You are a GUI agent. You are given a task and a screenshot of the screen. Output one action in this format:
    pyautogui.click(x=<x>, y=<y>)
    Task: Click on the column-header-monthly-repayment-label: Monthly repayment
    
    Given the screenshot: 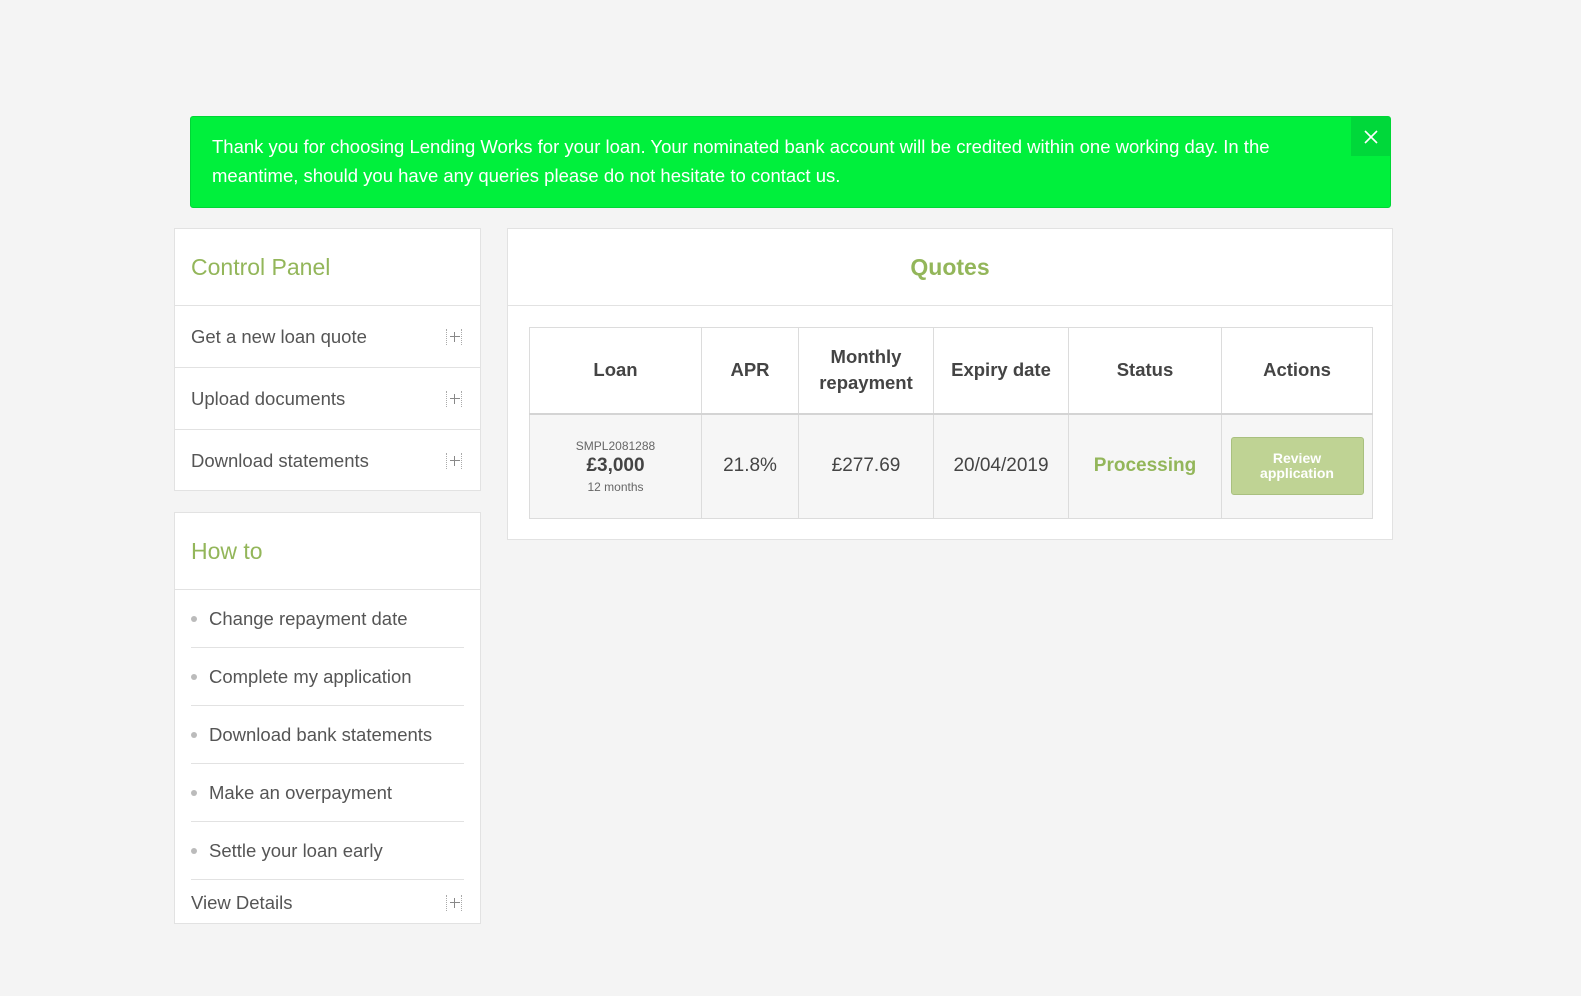 What is the action you would take?
    pyautogui.click(x=866, y=370)
    